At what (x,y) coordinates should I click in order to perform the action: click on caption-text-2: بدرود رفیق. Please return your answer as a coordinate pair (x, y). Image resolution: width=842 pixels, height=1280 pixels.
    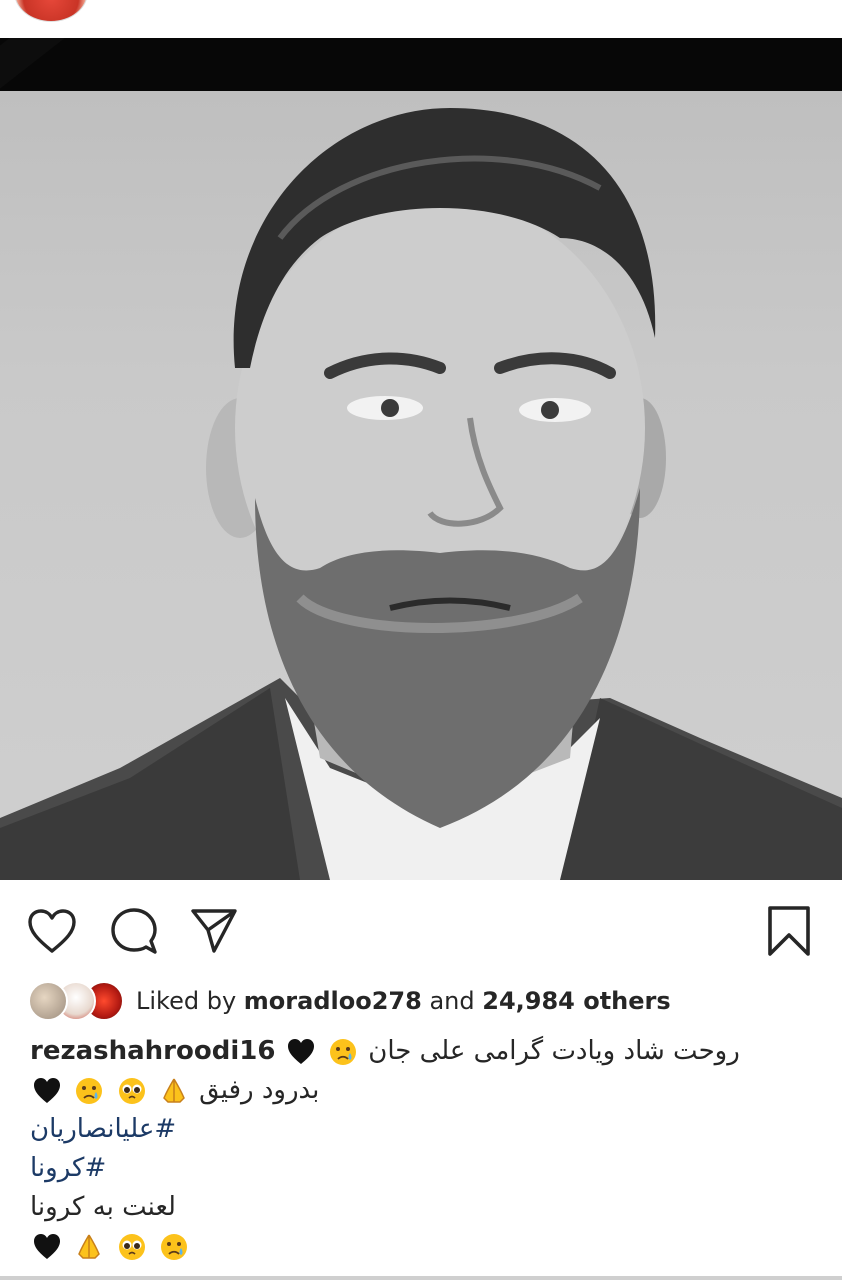
    Looking at the image, I should click on (259, 1090).